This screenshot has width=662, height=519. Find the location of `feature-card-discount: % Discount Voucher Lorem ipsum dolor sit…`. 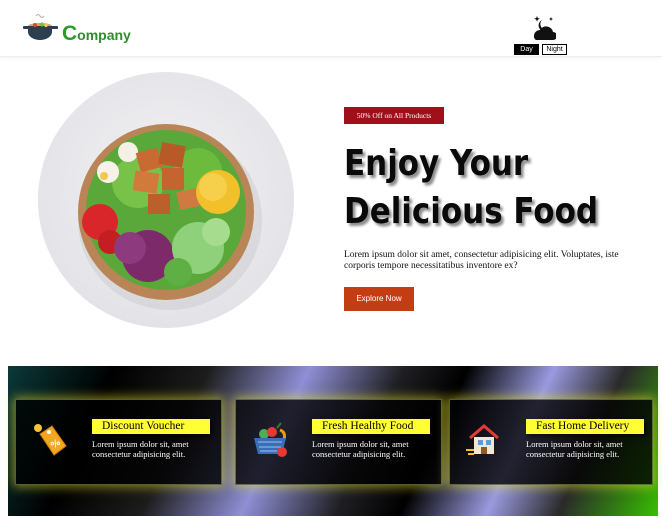

feature-card-discount: % Discount Voucher Lorem ipsum dolor sit… is located at coordinates (118, 442).